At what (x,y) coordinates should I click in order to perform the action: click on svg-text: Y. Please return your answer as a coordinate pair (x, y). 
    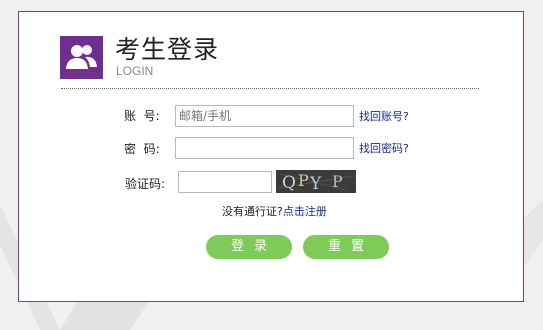
    Looking at the image, I should click on (315, 183).